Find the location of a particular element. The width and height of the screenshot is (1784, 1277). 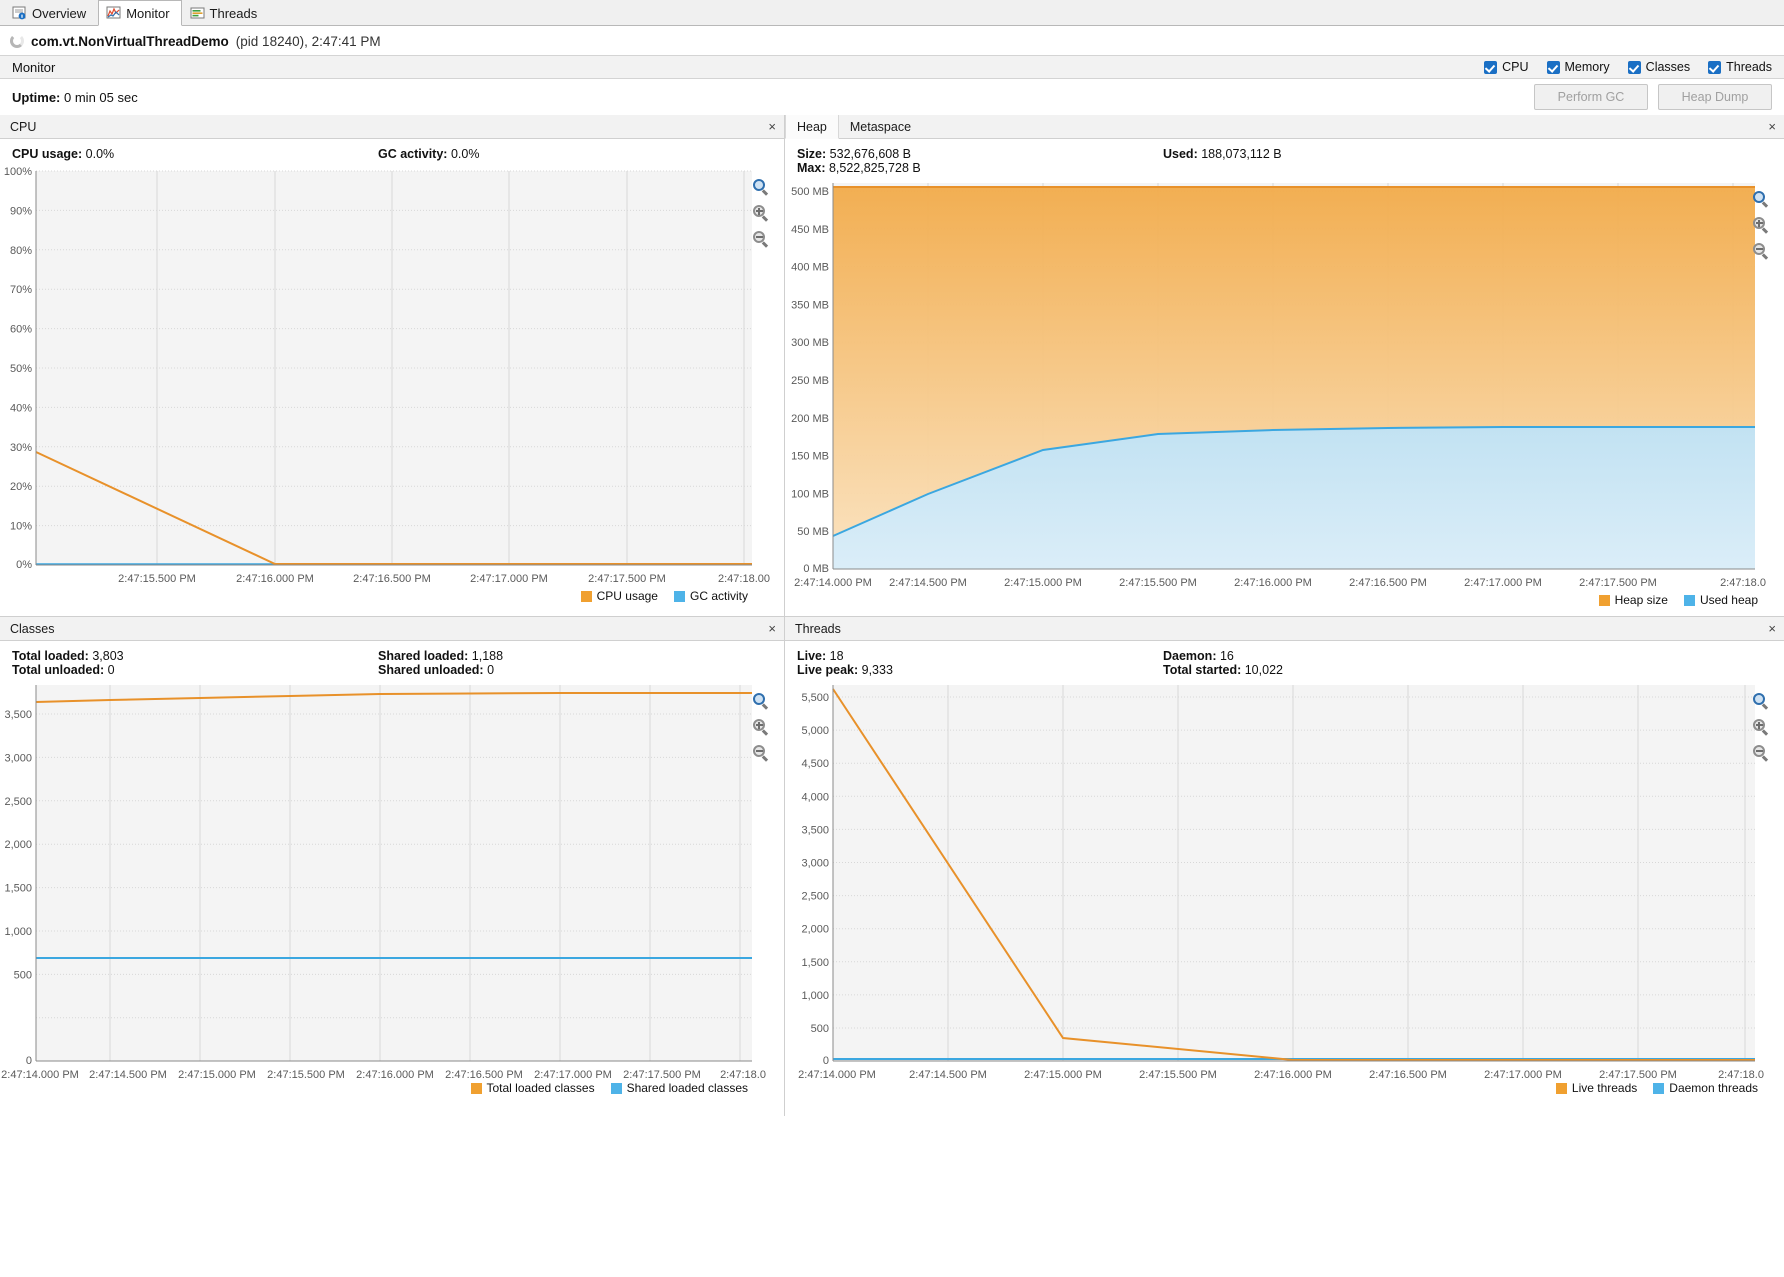

svg-text: 2:47:14.000 PM is located at coordinates (40, 1075).